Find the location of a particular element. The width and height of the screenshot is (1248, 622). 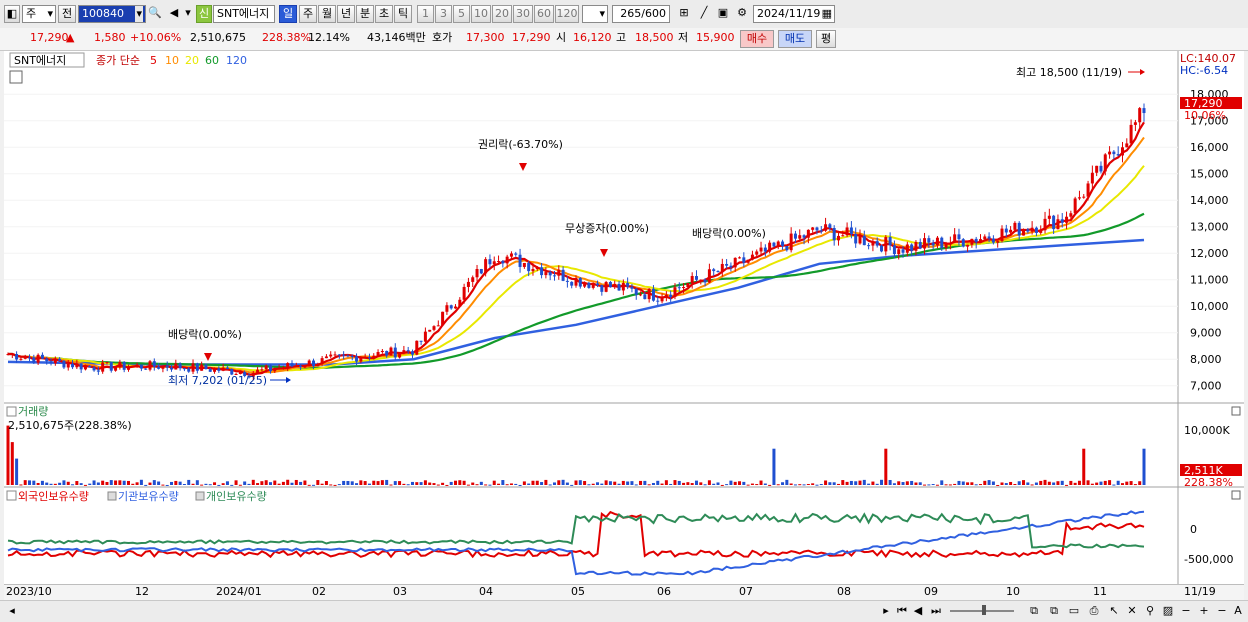

date-input: 2024/11/19 ▦ is located at coordinates (794, 14).